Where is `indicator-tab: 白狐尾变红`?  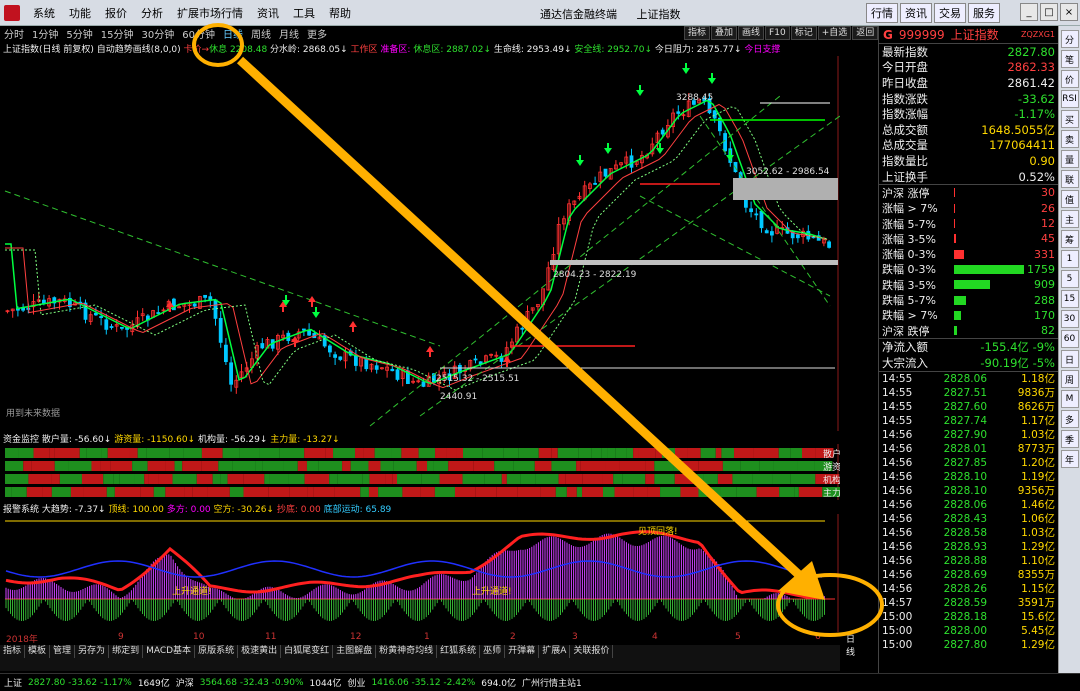 indicator-tab: 白狐尾变红 is located at coordinates (307, 651).